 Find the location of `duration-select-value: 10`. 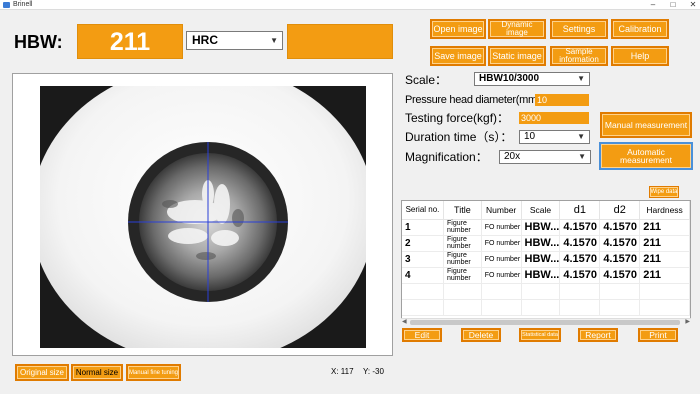

duration-select-value: 10 is located at coordinates (530, 136).